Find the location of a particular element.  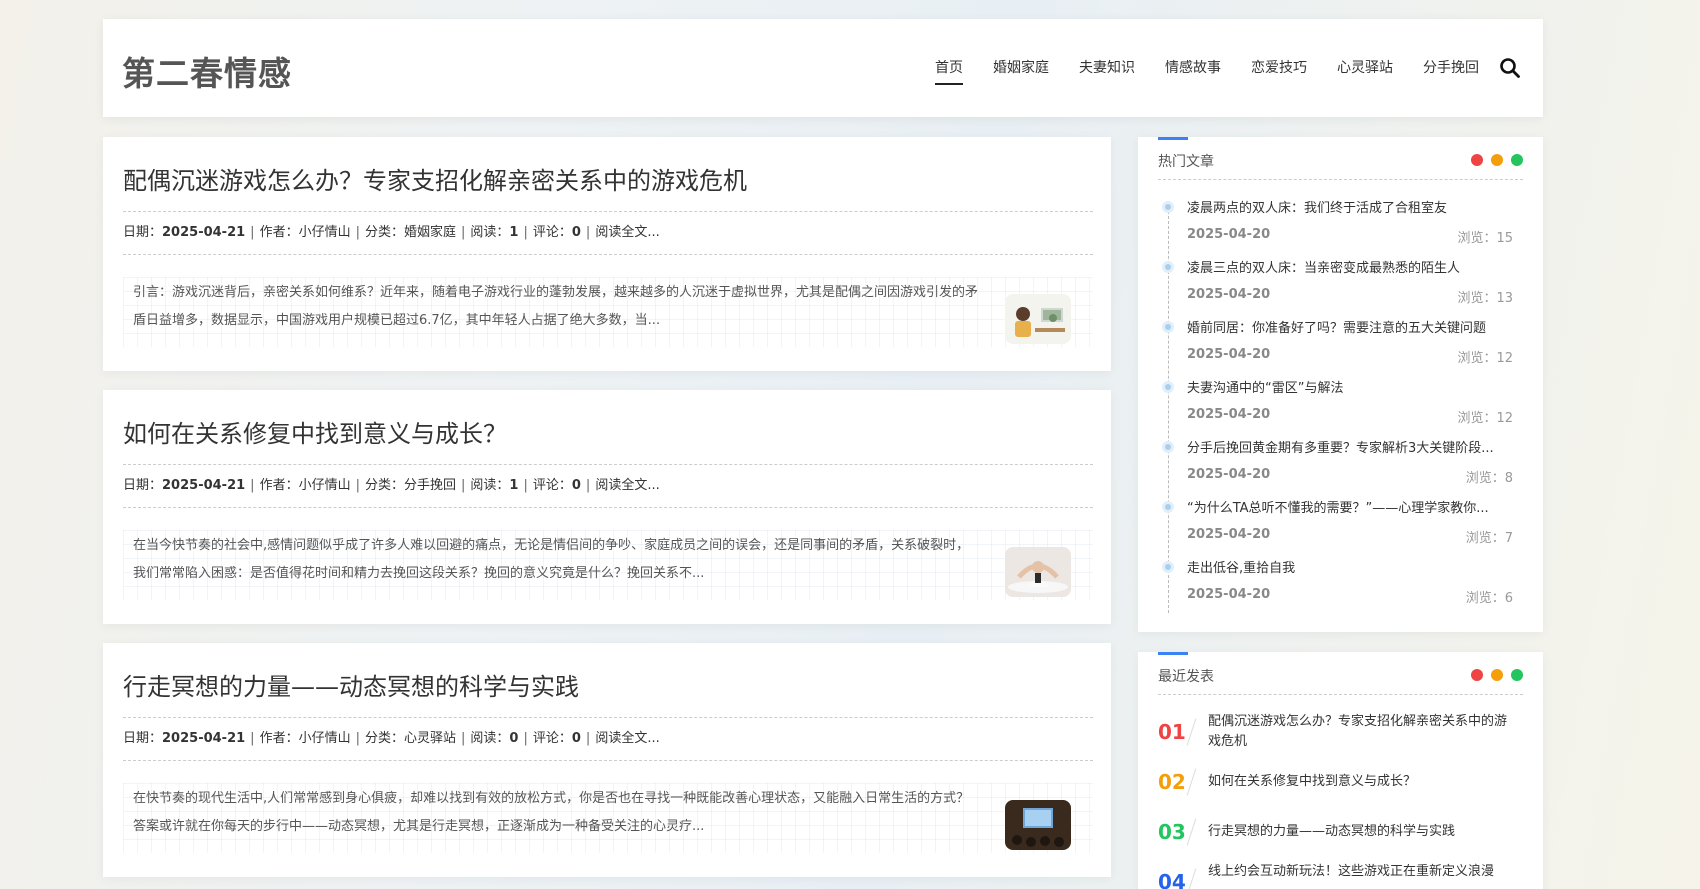

nav-love-stories: 情感故事 is located at coordinates (1193, 71).